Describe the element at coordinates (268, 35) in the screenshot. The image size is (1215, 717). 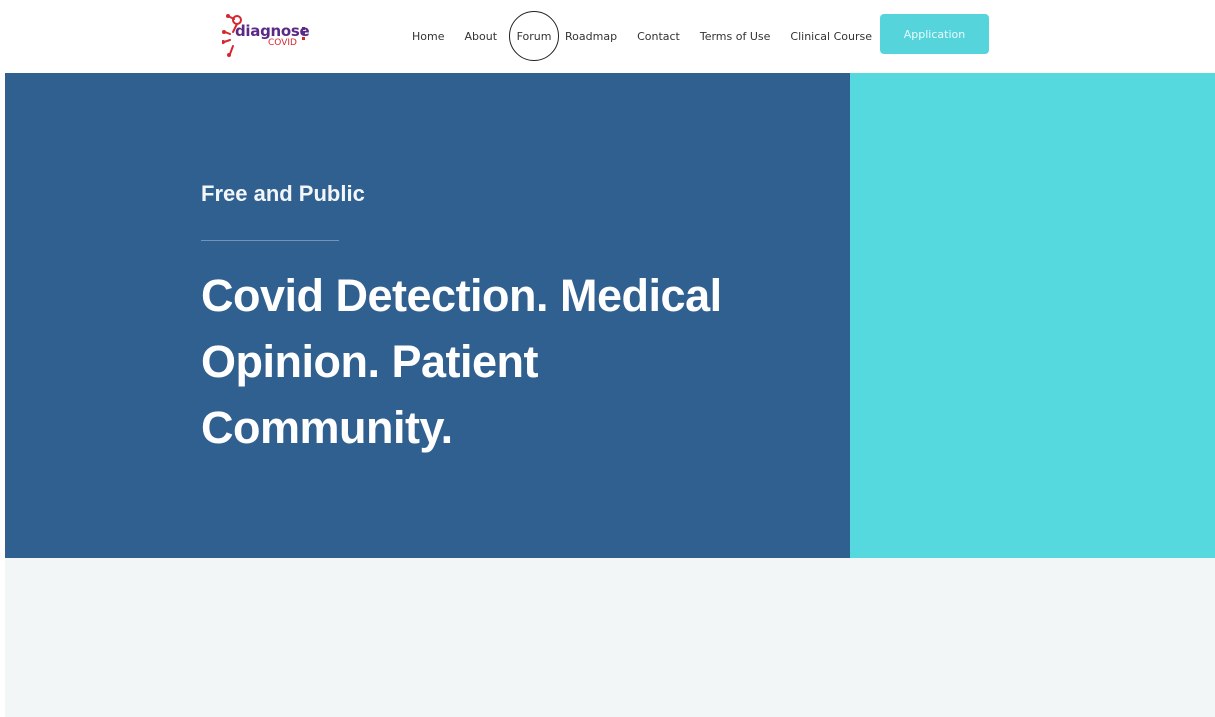
I see `site-logo: diagnose COVID` at that location.